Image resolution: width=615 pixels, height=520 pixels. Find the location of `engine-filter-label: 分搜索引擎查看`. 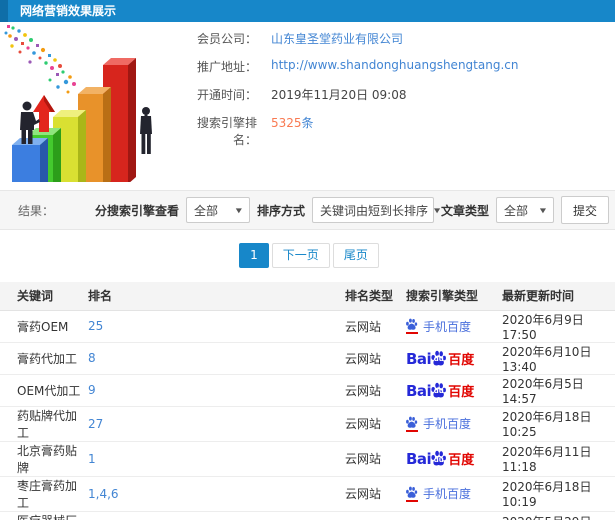

engine-filter-label: 分搜索引擎查看 is located at coordinates (136, 210).